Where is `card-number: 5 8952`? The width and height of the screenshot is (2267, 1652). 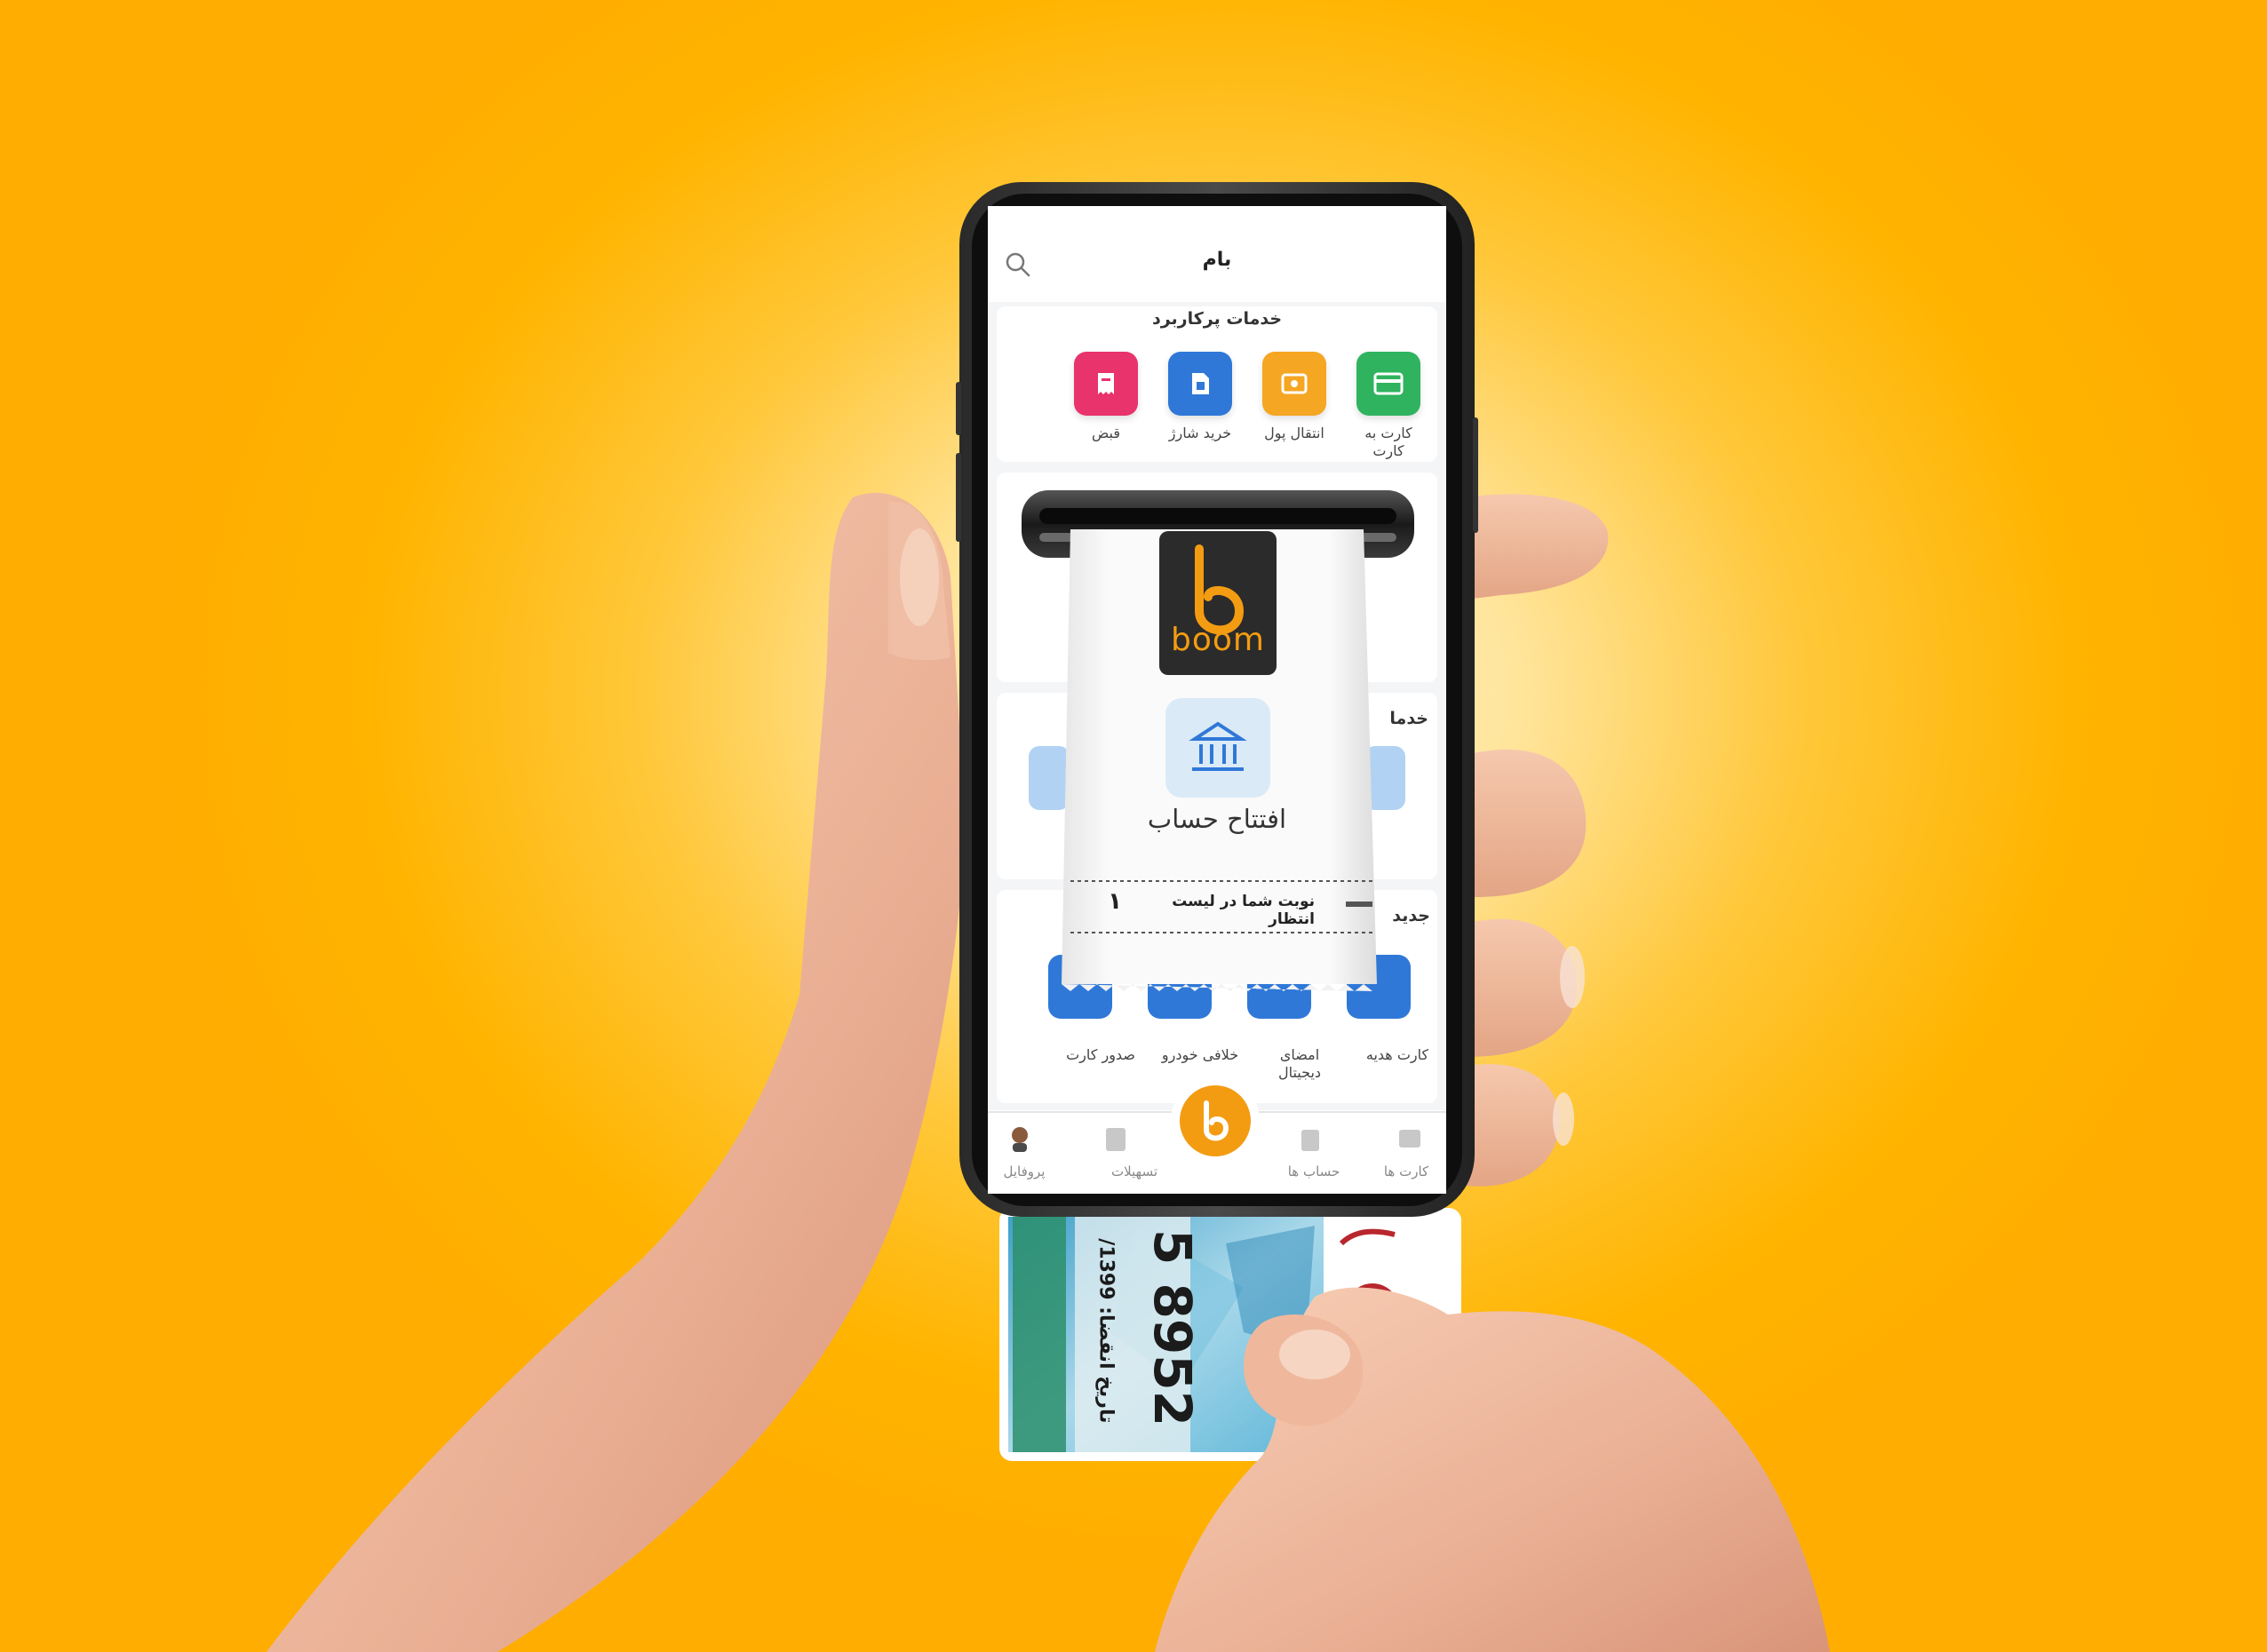 card-number: 5 8952 is located at coordinates (1173, 1327).